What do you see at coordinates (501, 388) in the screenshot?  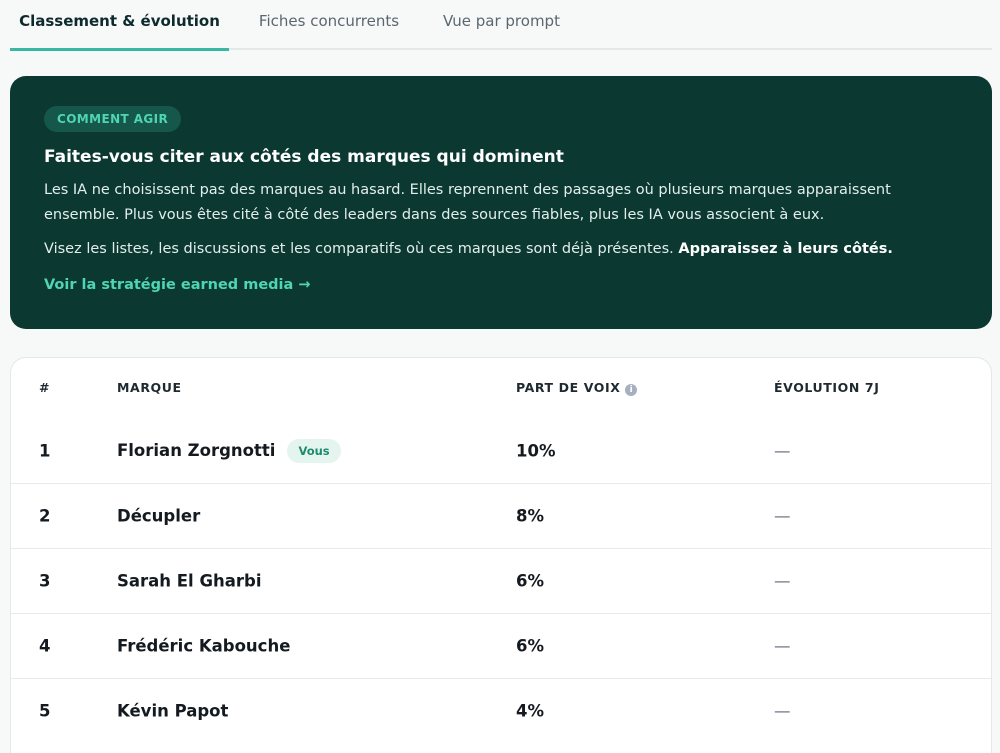 I see `table-header: # MARQUE PART DE VOIX i ÉVOLUTION 7J` at bounding box center [501, 388].